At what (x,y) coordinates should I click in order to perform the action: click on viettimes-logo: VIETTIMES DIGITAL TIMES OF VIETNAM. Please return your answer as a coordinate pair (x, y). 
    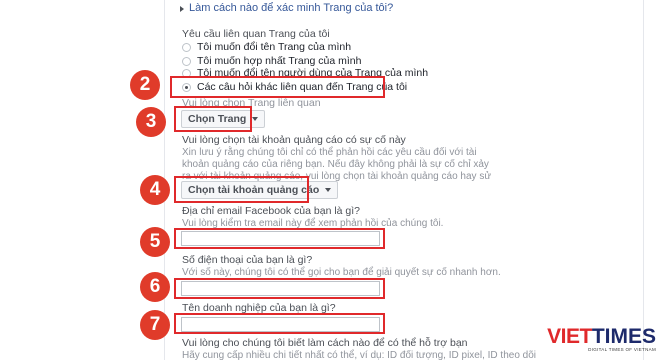
    Looking at the image, I should click on (601, 338).